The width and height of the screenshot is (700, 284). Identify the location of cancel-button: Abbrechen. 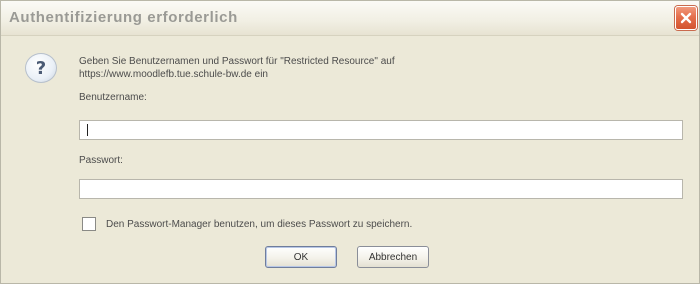
(393, 257).